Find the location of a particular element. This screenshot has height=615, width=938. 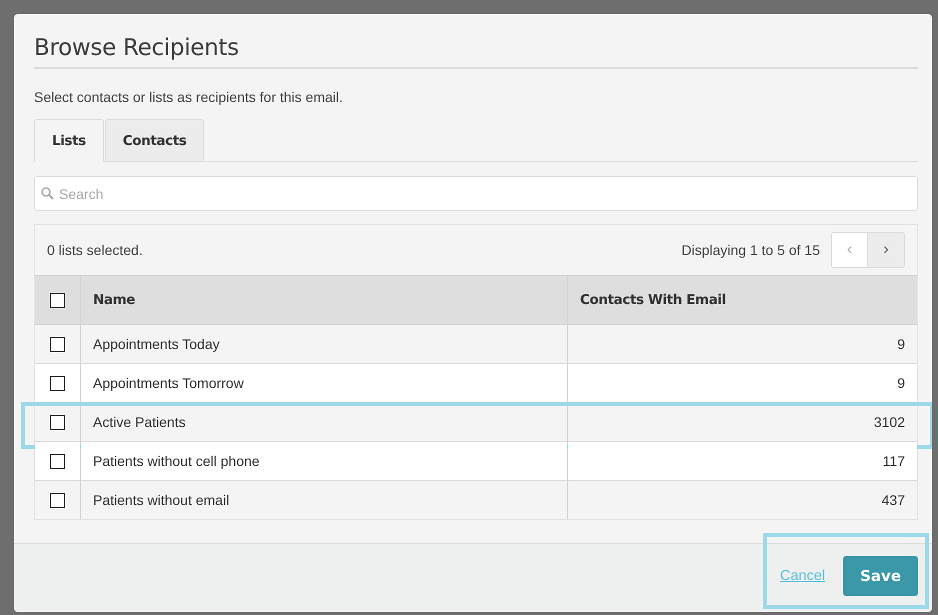

tab: Contacts is located at coordinates (154, 140).